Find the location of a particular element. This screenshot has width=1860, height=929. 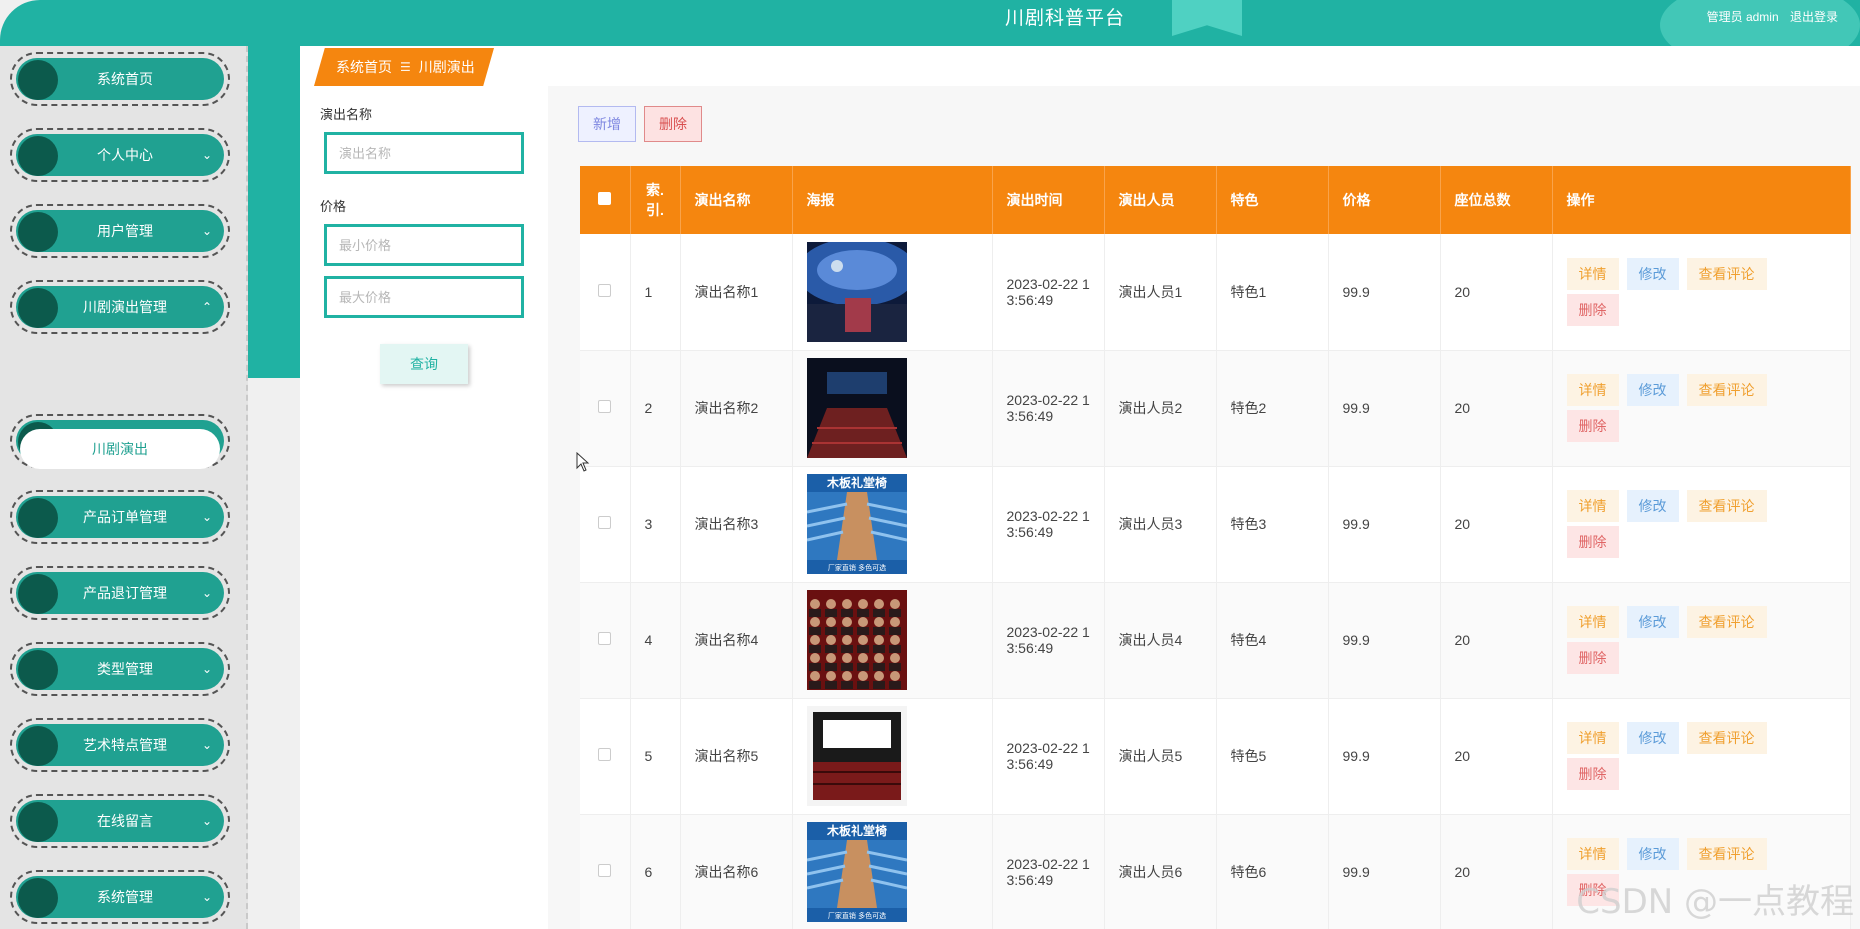

cell-name: 演出名称4 is located at coordinates (736, 640).